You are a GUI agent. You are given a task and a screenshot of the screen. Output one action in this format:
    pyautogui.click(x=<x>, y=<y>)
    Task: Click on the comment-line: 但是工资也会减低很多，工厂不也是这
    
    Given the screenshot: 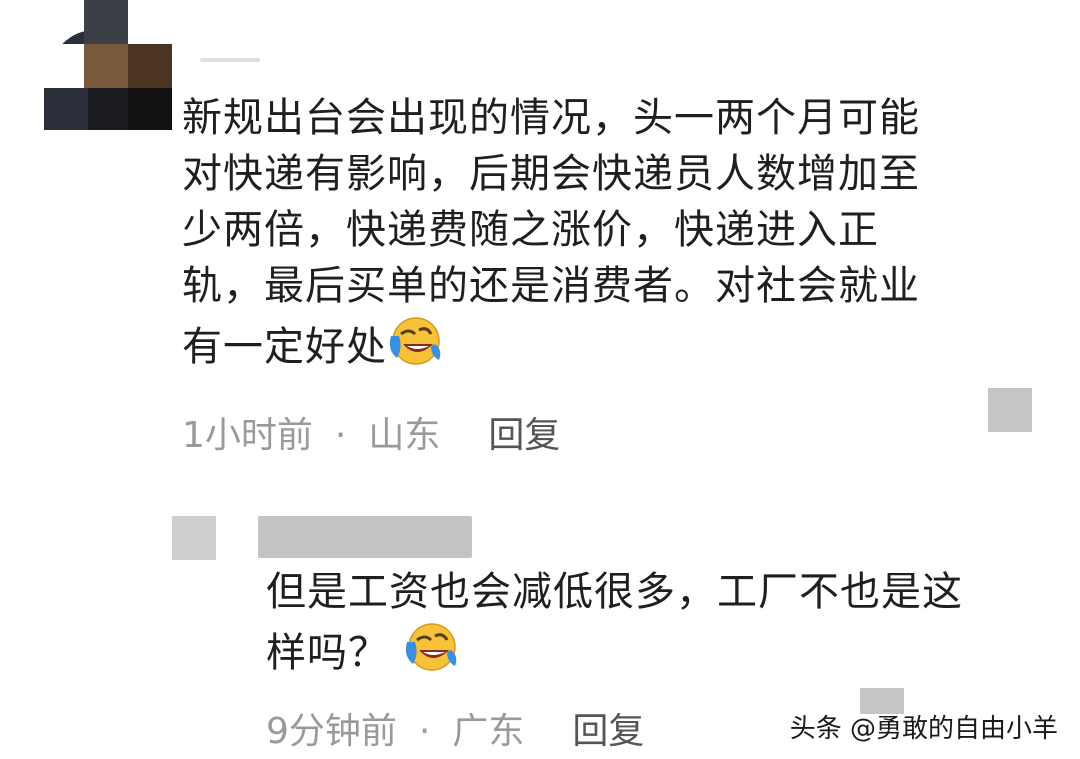 What is the action you would take?
    pyautogui.click(x=614, y=592)
    